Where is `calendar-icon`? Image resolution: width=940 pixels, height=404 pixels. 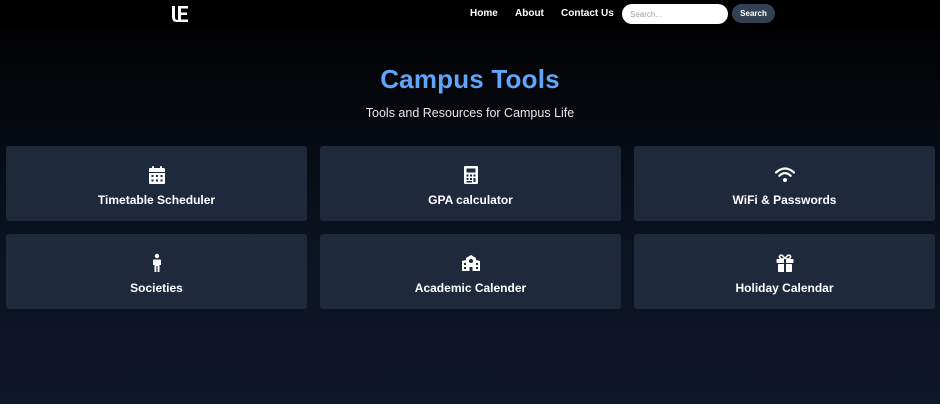
calendar-icon is located at coordinates (157, 175).